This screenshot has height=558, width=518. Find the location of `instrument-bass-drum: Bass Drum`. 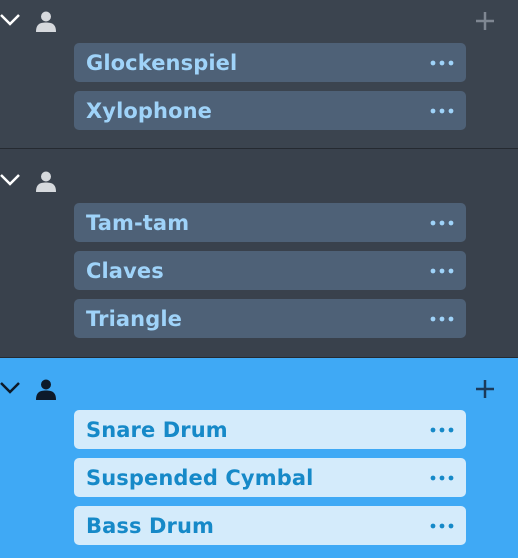

instrument-bass-drum: Bass Drum is located at coordinates (270, 525).